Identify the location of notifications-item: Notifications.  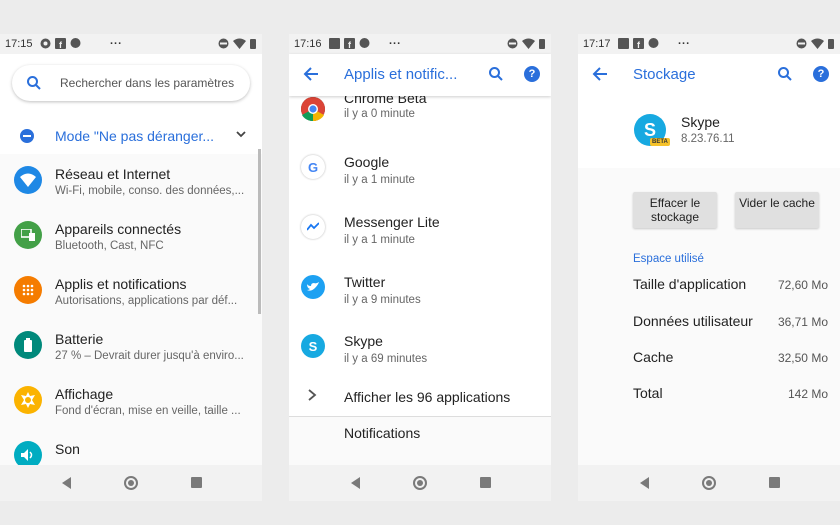
(420, 442).